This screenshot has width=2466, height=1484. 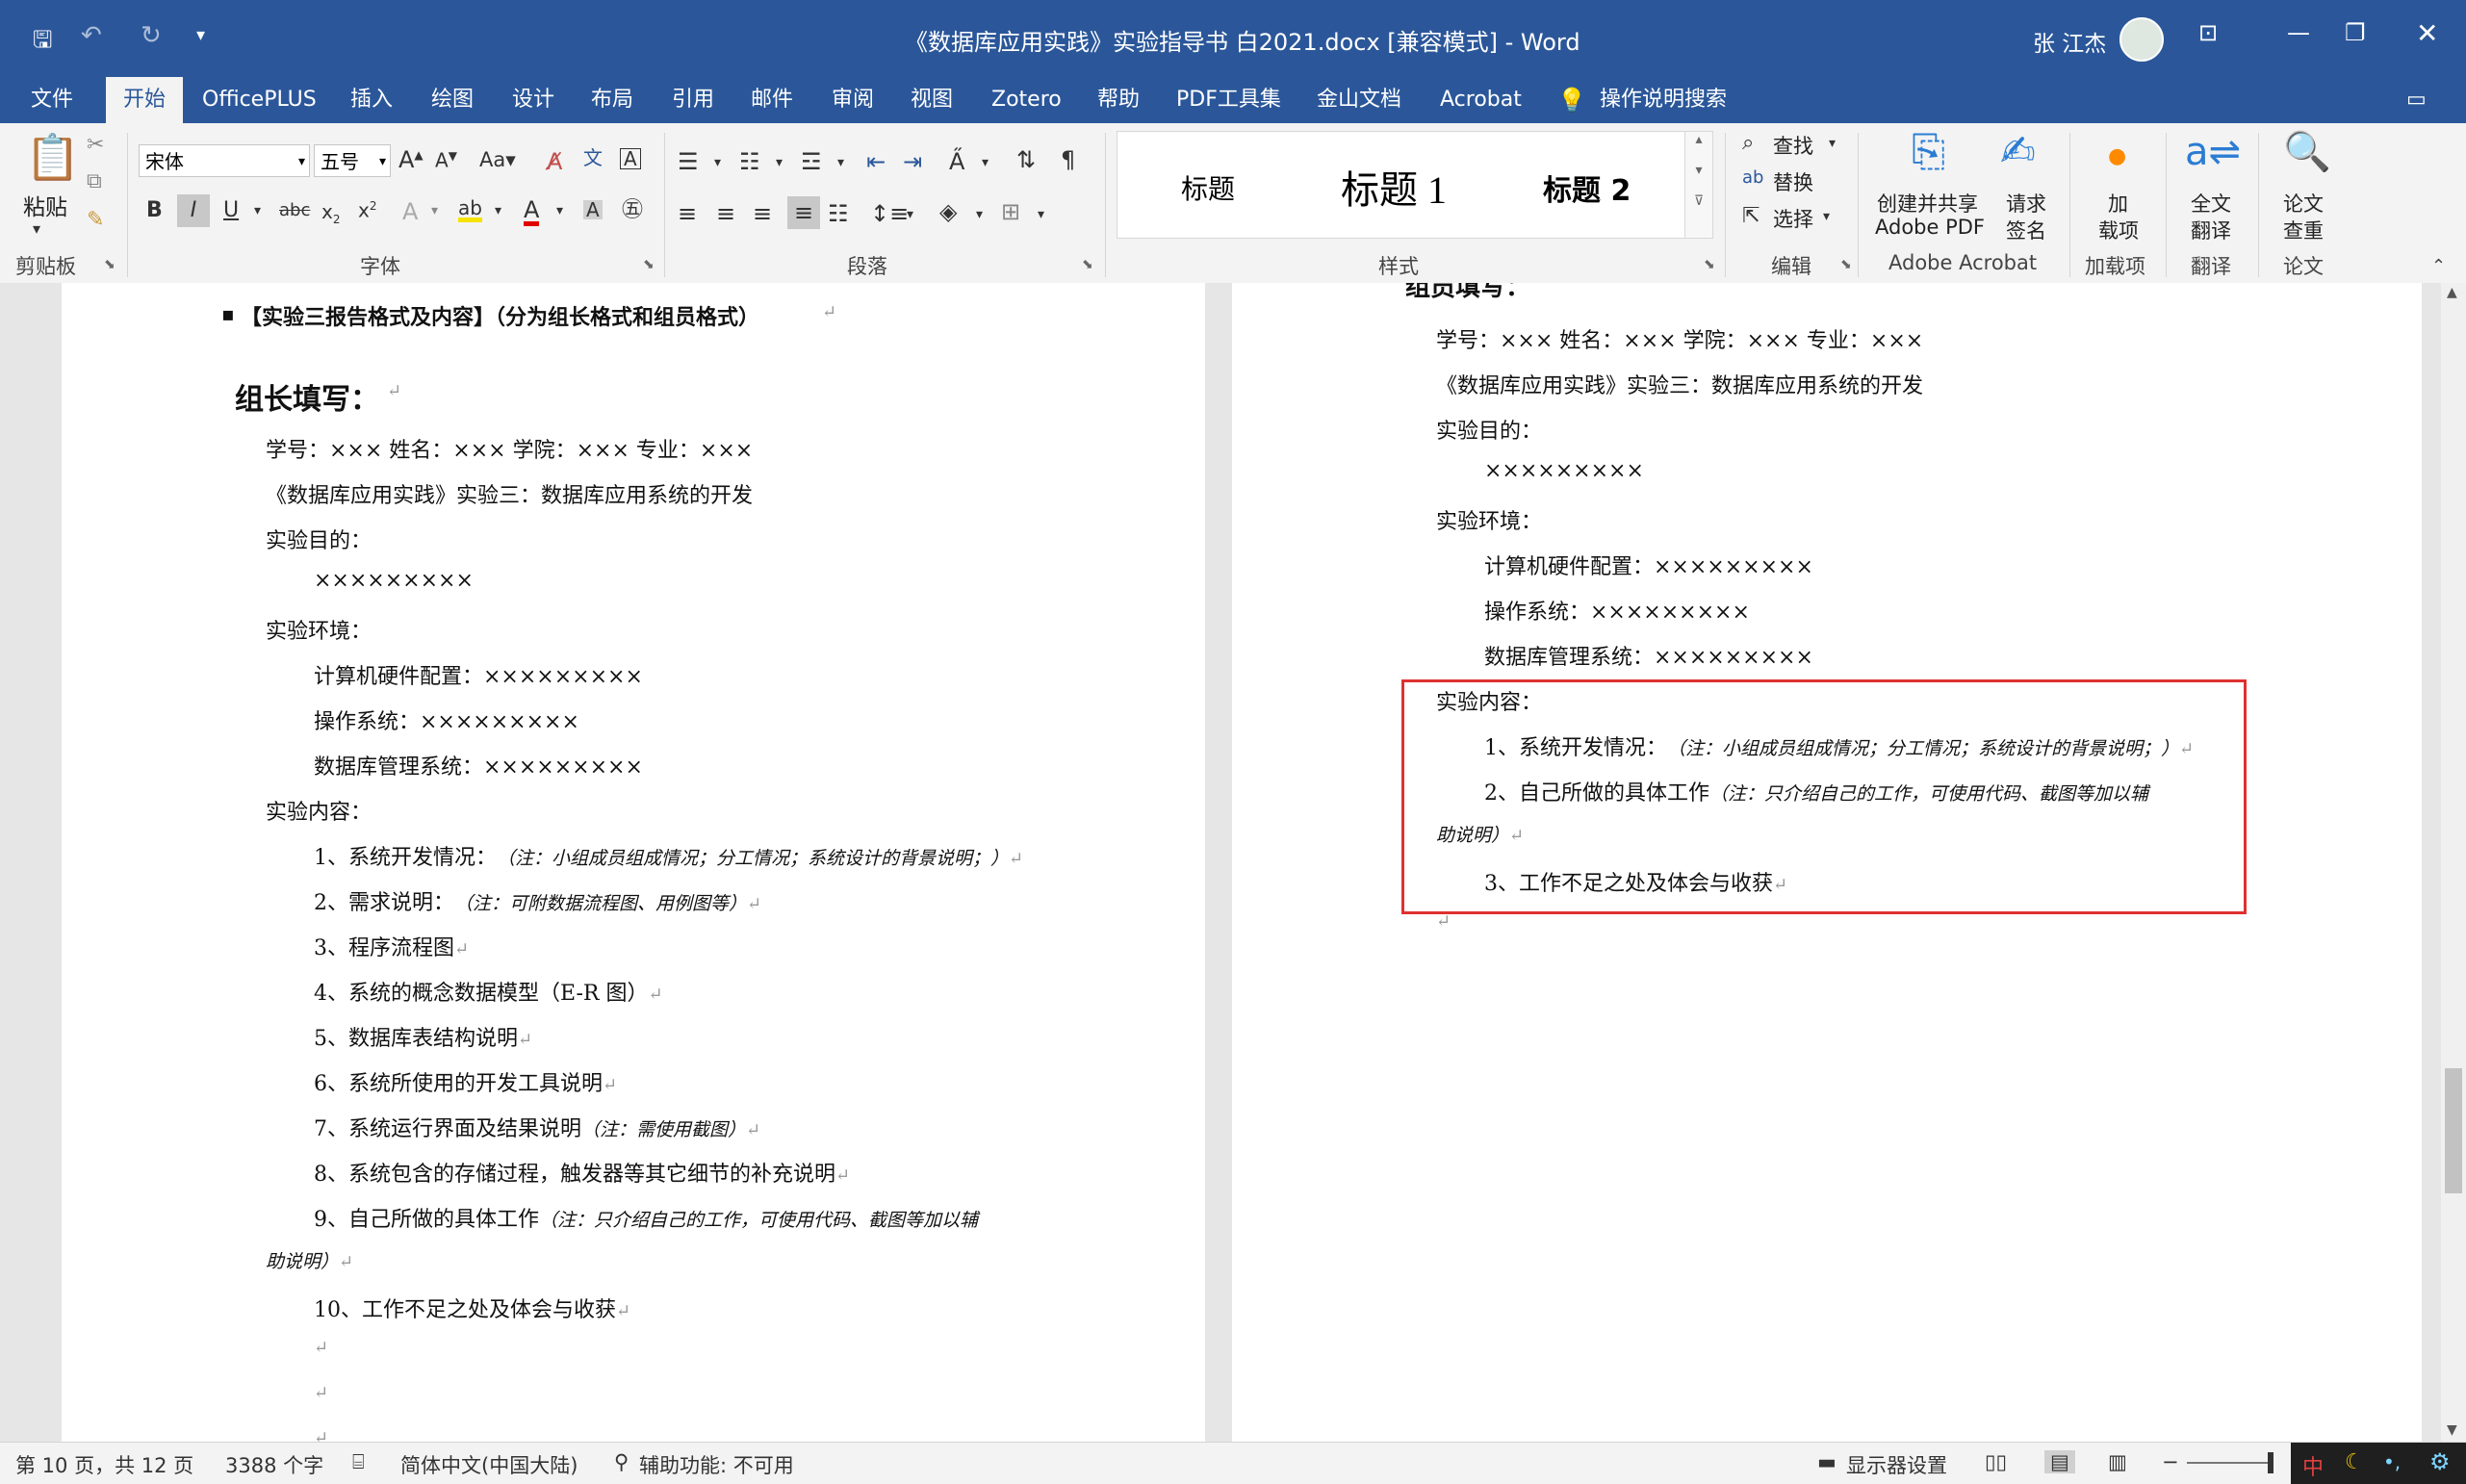 What do you see at coordinates (274, 1465) in the screenshot?
I see `word-count: 3388 个字` at bounding box center [274, 1465].